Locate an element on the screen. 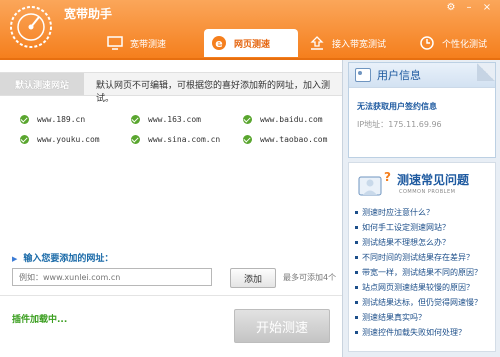  upload-icon is located at coordinates (317, 43).